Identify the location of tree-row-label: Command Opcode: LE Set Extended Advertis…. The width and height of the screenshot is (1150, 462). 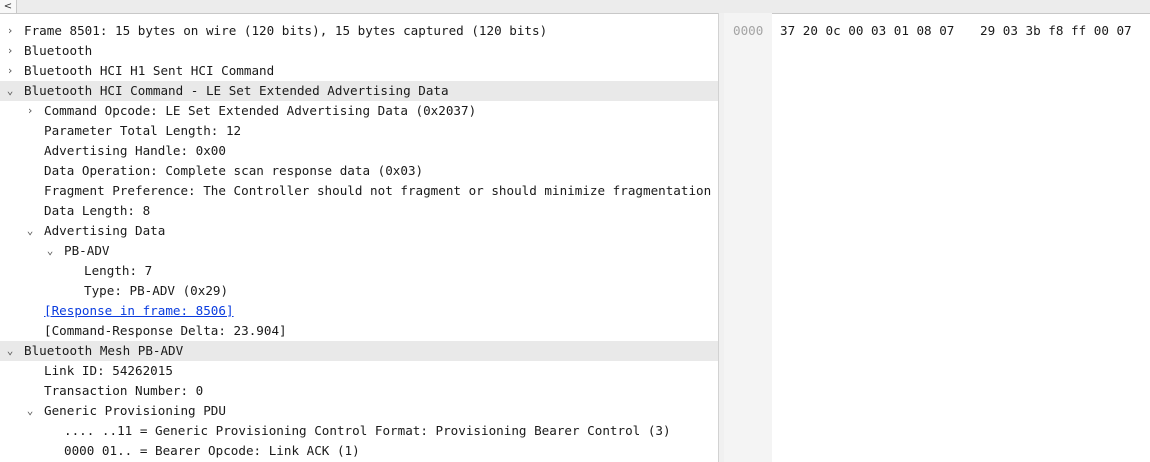
(260, 110).